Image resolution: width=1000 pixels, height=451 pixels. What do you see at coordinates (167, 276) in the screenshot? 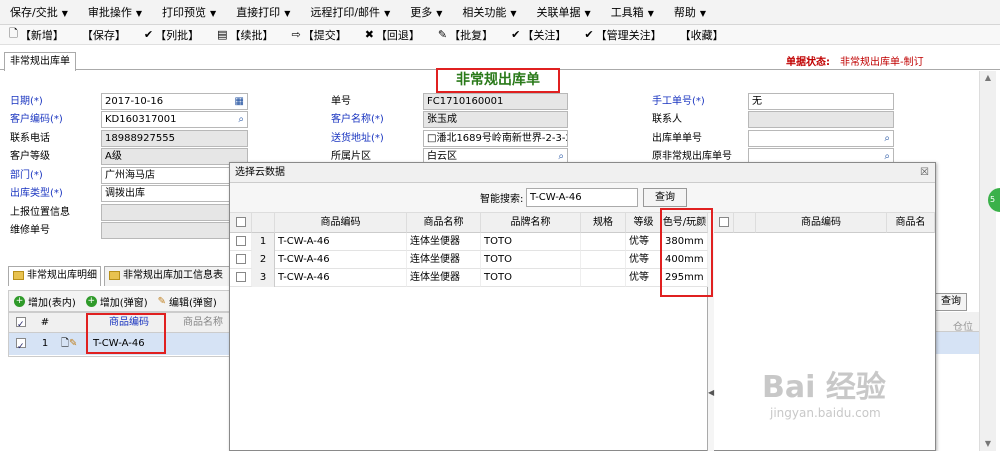
I see `tab-processing-info: 非常规出库加工信息表` at bounding box center [167, 276].